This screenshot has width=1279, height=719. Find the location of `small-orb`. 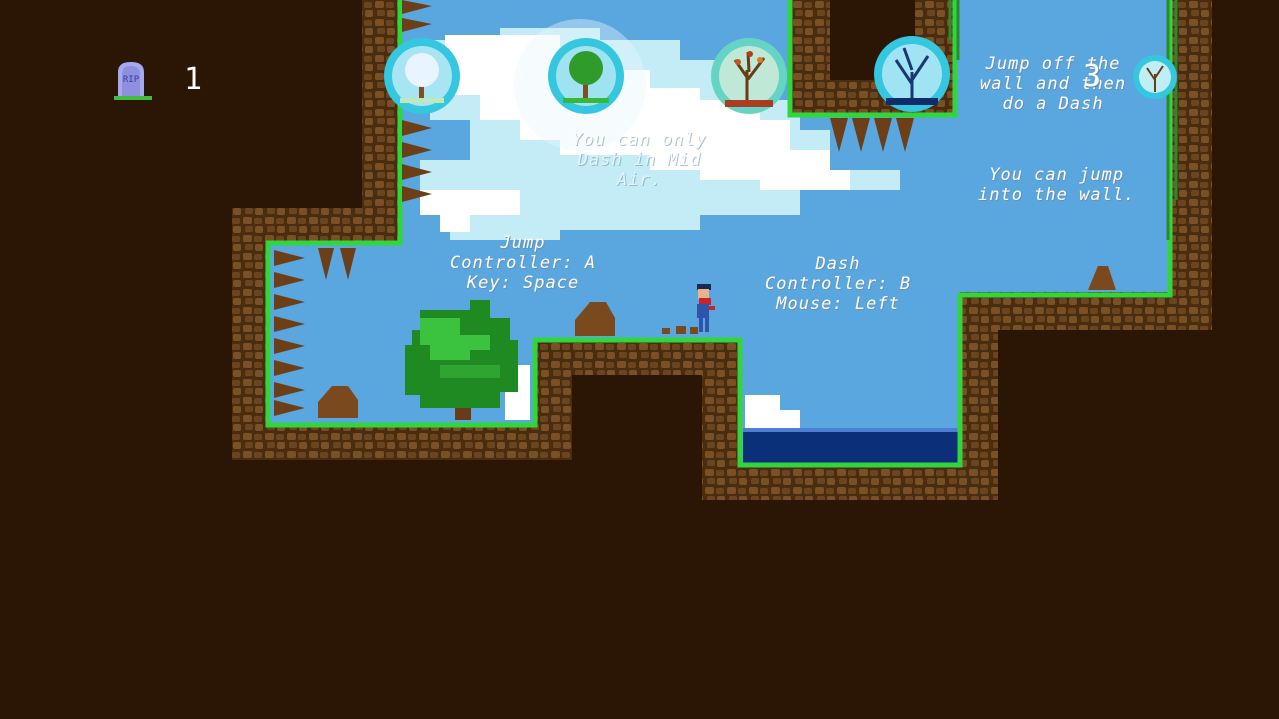

small-orb is located at coordinates (1155, 77).